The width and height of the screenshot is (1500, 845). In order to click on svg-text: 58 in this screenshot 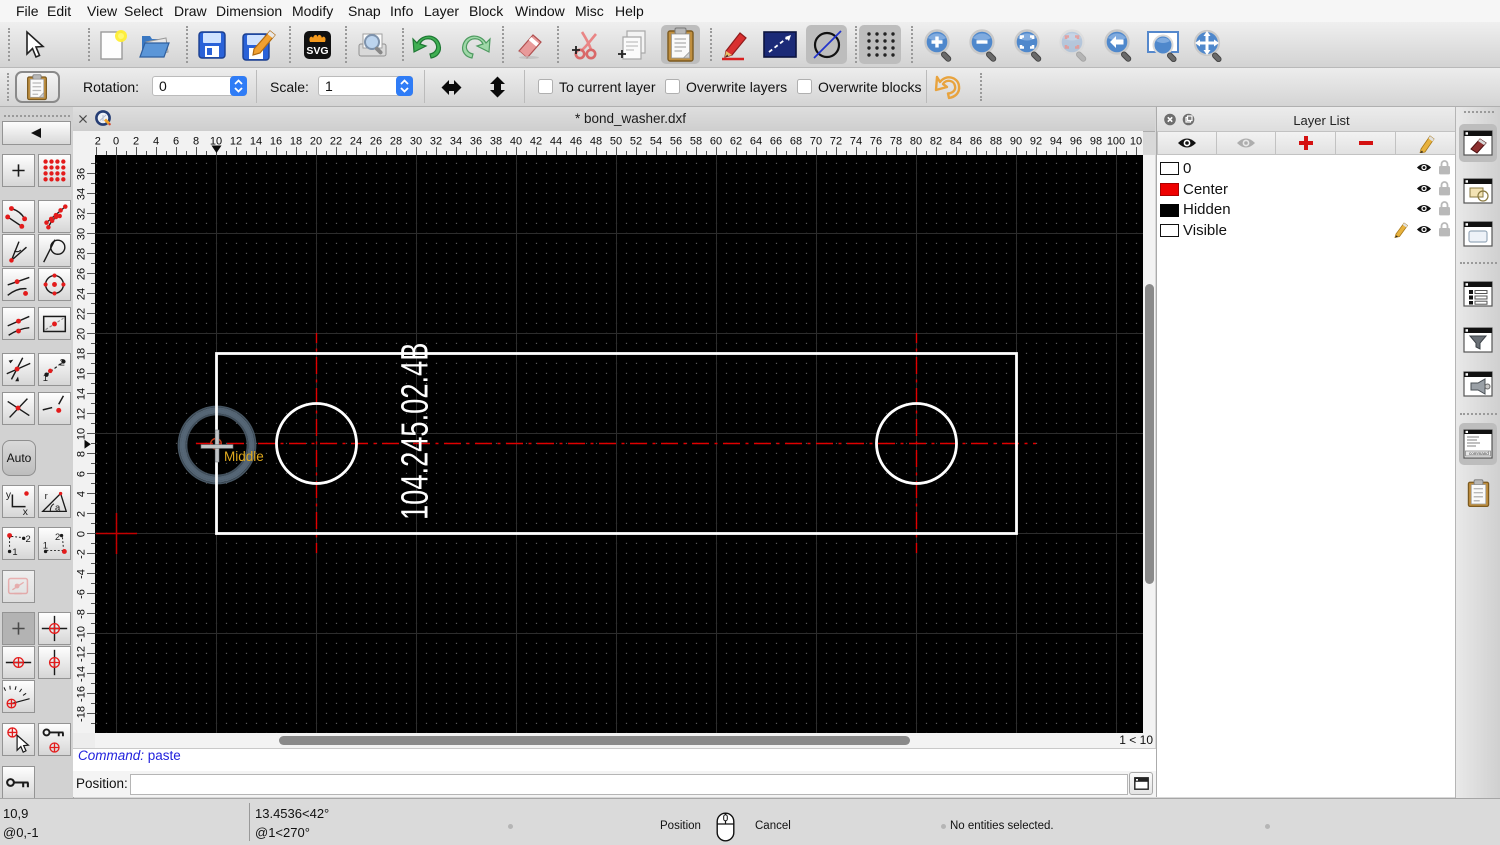, I will do `click(696, 142)`.